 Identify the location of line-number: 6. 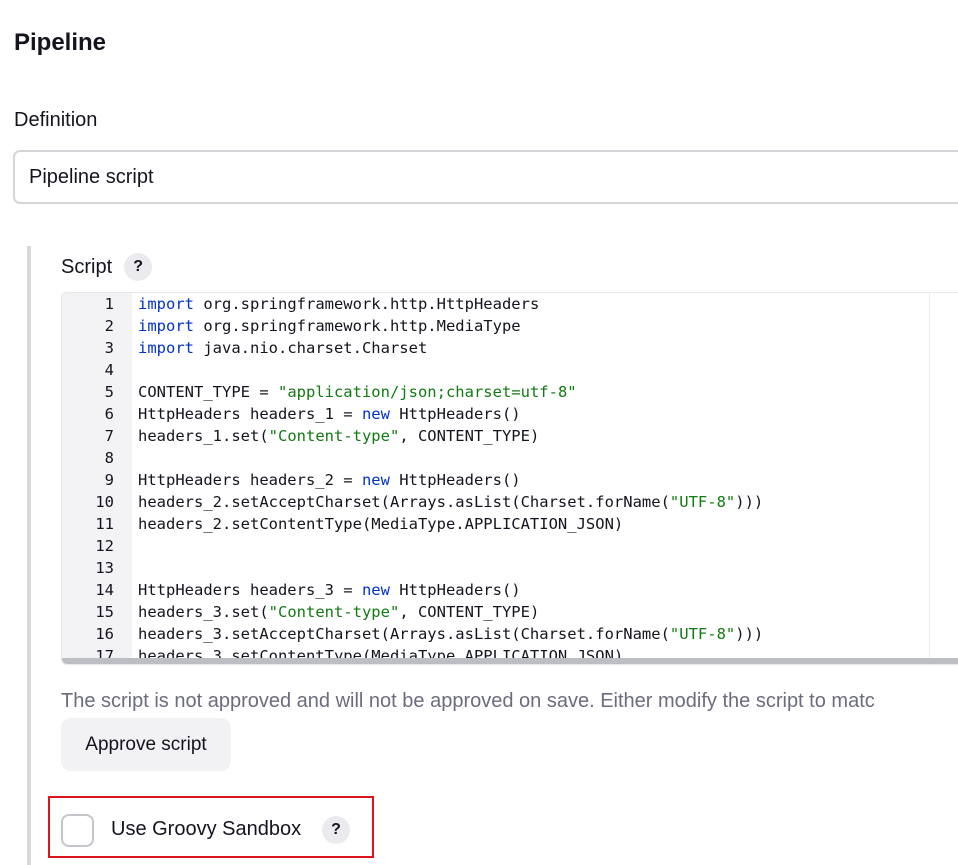
(109, 414).